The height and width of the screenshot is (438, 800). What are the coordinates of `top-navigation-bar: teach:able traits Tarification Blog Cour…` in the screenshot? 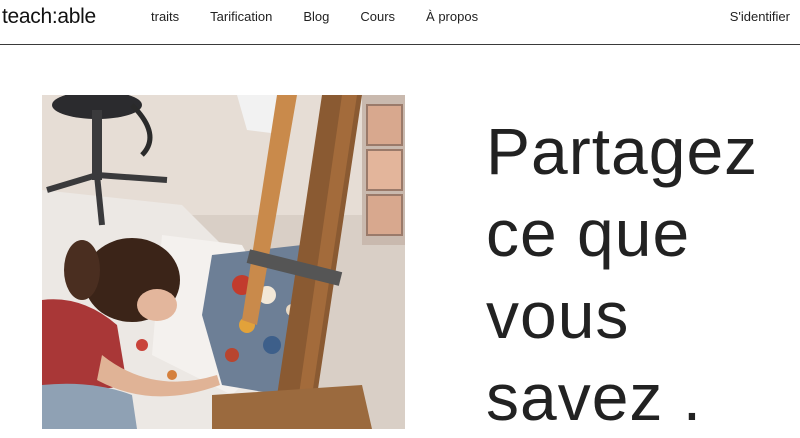 It's located at (400, 22).